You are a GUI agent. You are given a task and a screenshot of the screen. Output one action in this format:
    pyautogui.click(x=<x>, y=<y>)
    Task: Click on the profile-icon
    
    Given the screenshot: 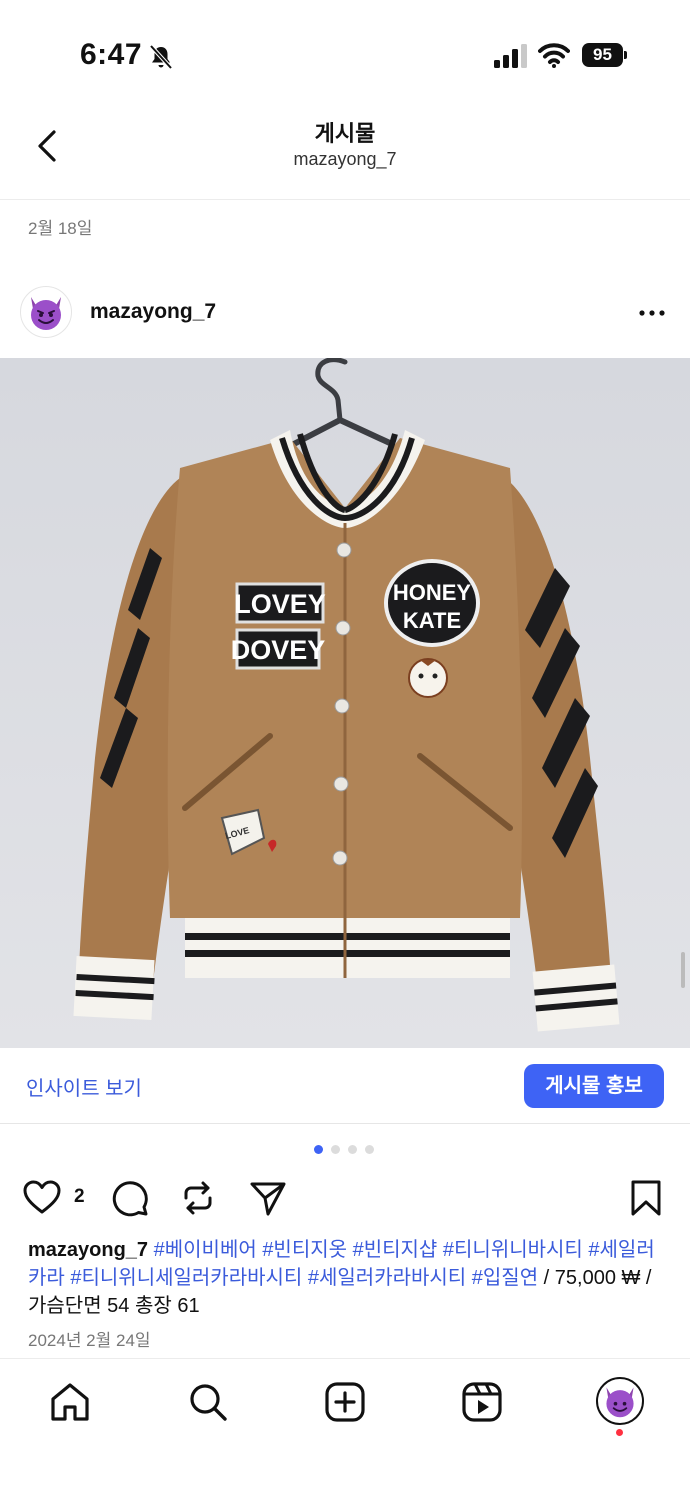 What is the action you would take?
    pyautogui.click(x=620, y=1402)
    